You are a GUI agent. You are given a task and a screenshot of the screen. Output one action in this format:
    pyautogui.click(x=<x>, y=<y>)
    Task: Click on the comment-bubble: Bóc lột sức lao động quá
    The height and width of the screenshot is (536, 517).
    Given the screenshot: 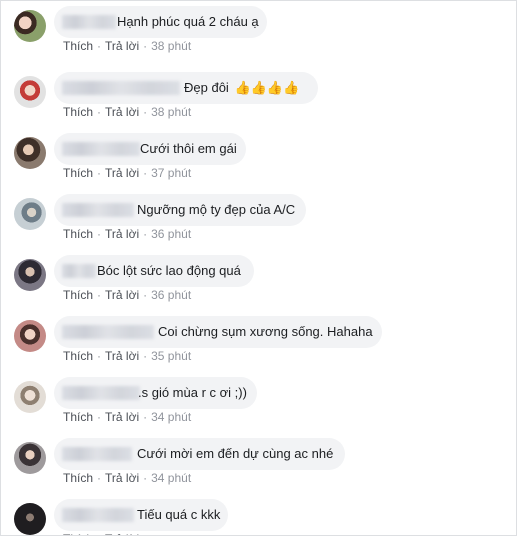 What is the action you would take?
    pyautogui.click(x=154, y=271)
    